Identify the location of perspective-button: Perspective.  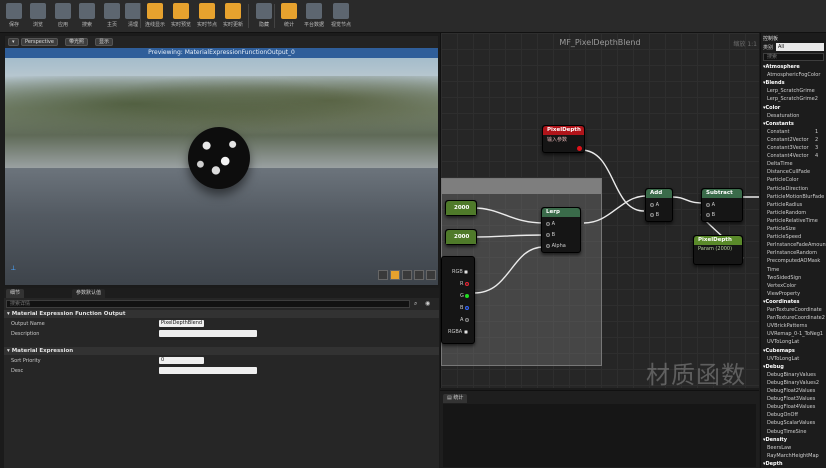
(39, 42).